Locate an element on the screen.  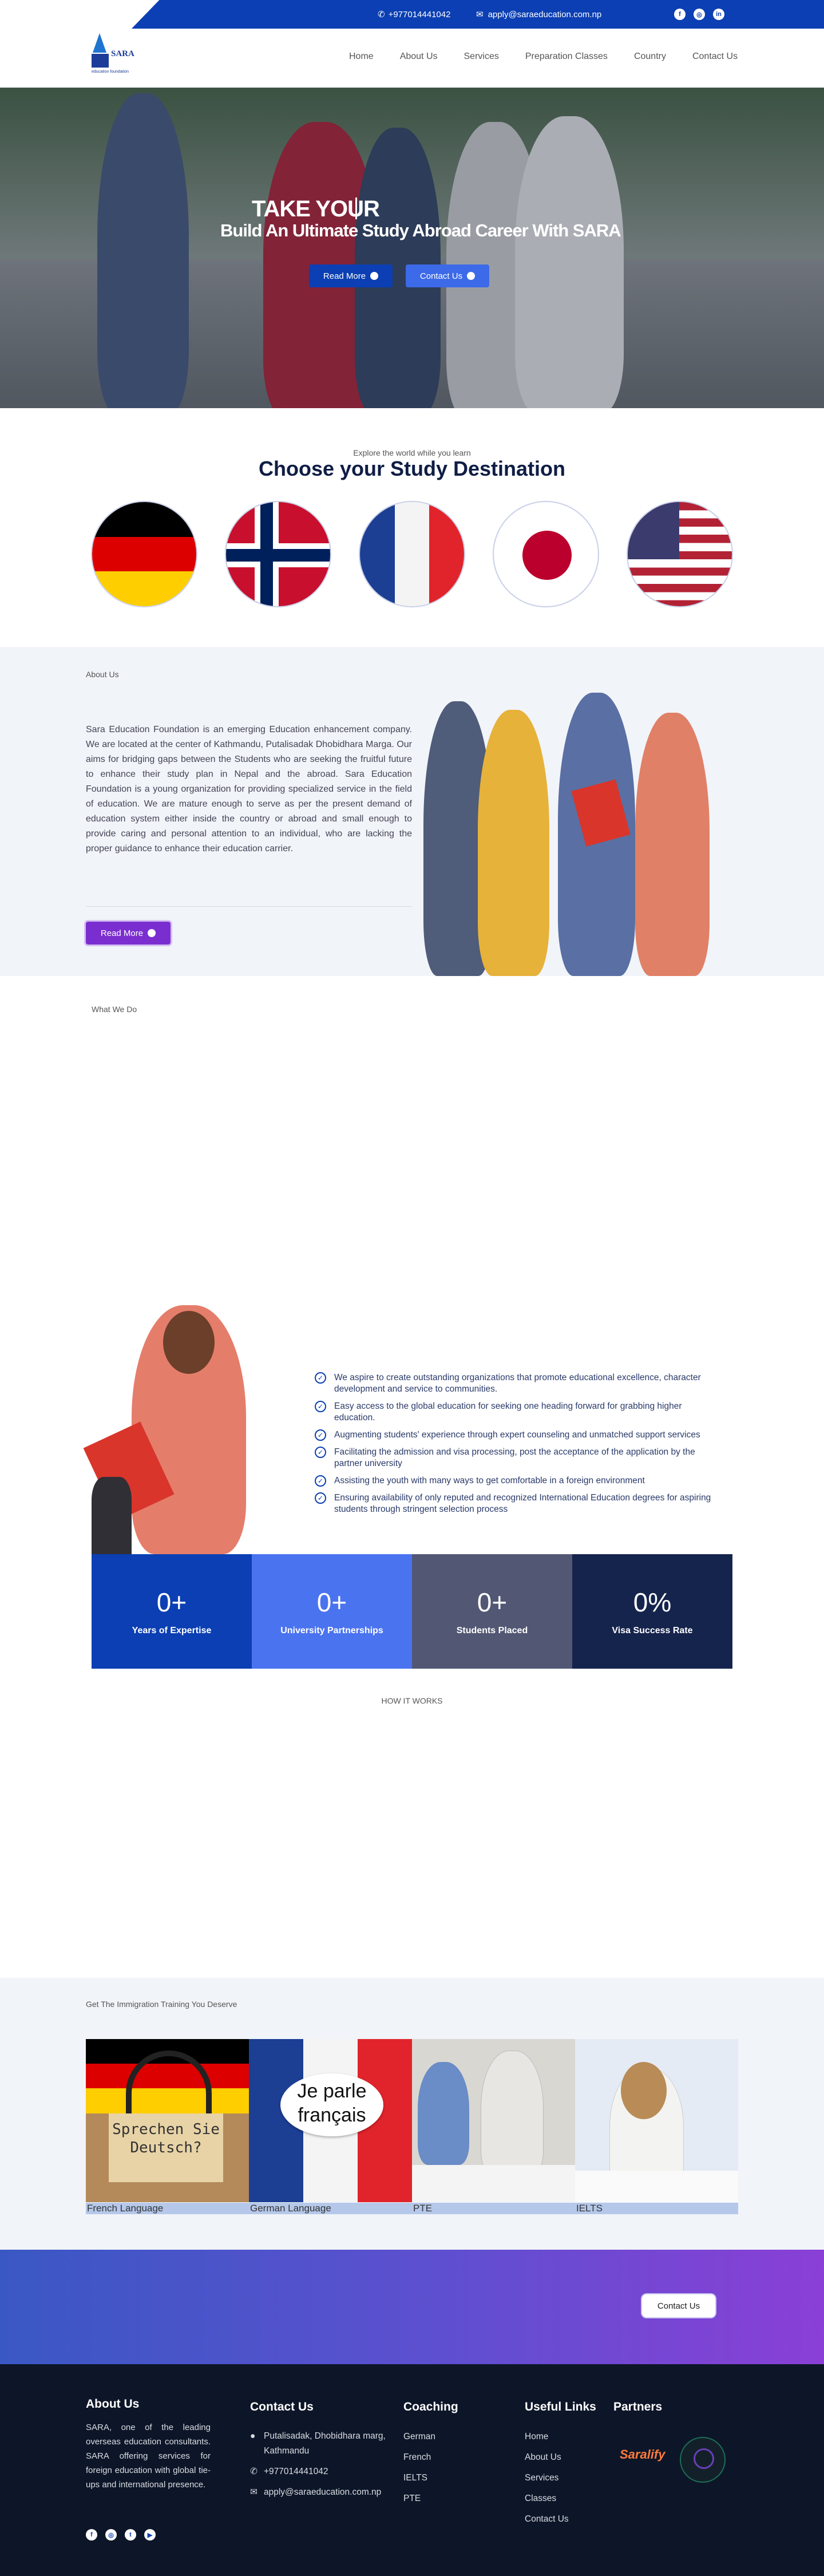
footer-link-services: Services is located at coordinates (547, 2478).